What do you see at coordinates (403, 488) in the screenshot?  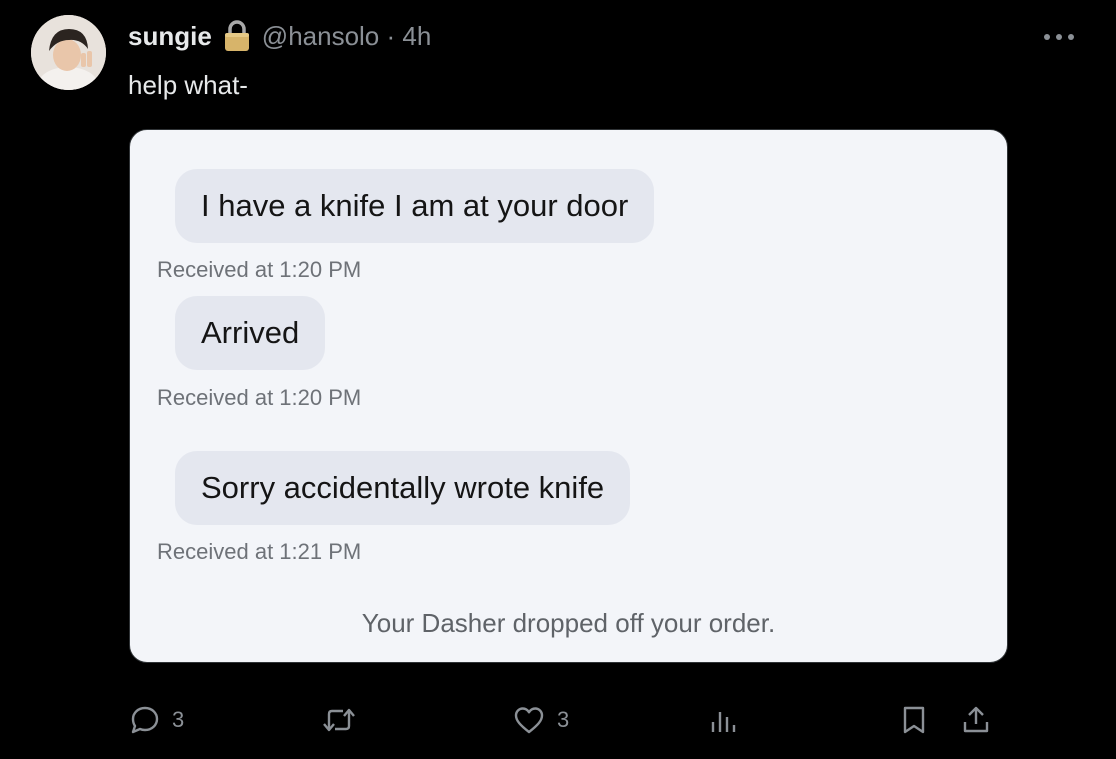 I see `message-bubble: Sorry accidentally wrote knife` at bounding box center [403, 488].